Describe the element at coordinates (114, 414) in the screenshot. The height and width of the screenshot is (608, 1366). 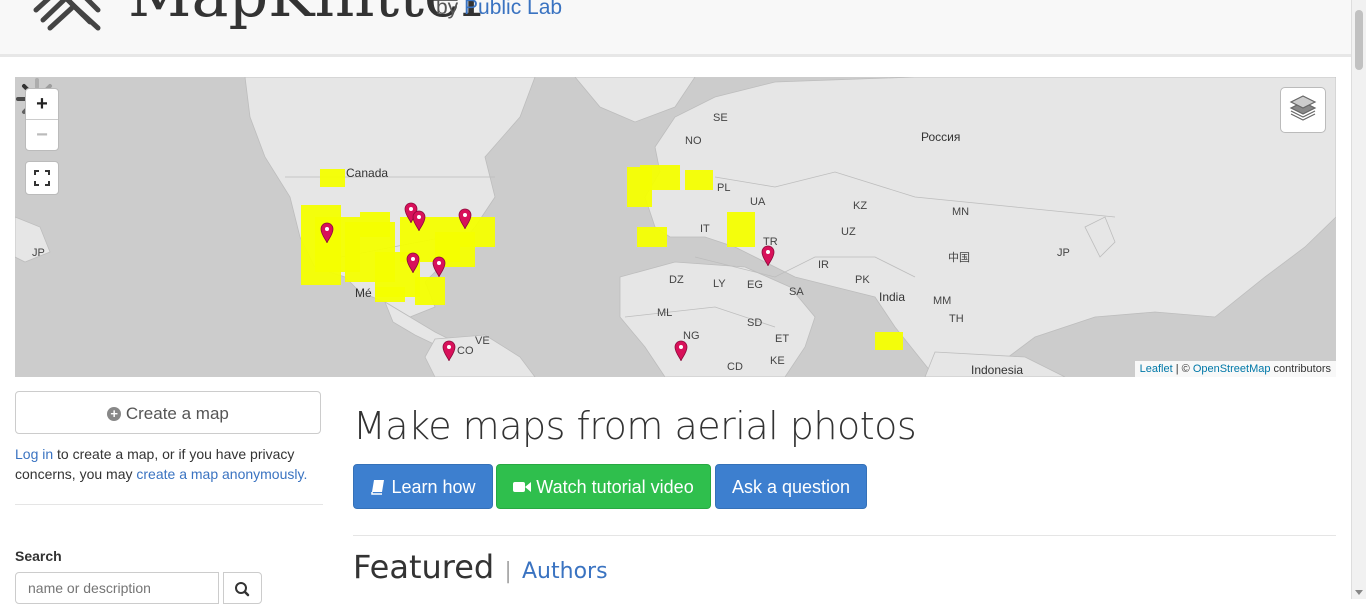
I see `plus-circle-icon: +` at that location.